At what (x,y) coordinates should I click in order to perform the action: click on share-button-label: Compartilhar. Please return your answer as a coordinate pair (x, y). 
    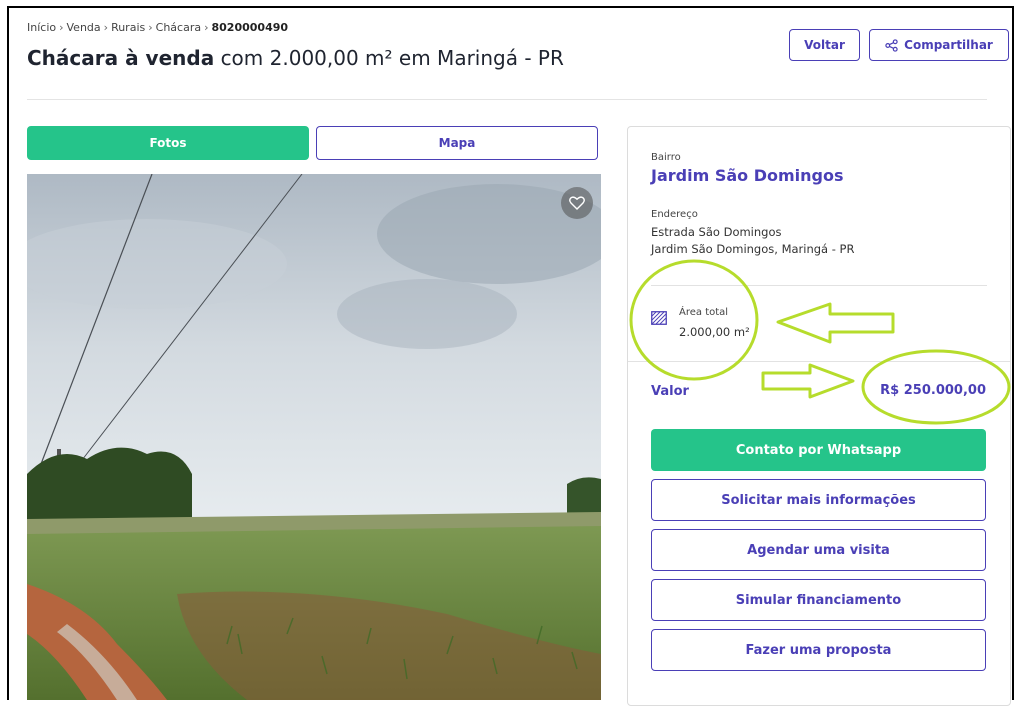
    Looking at the image, I should click on (948, 45).